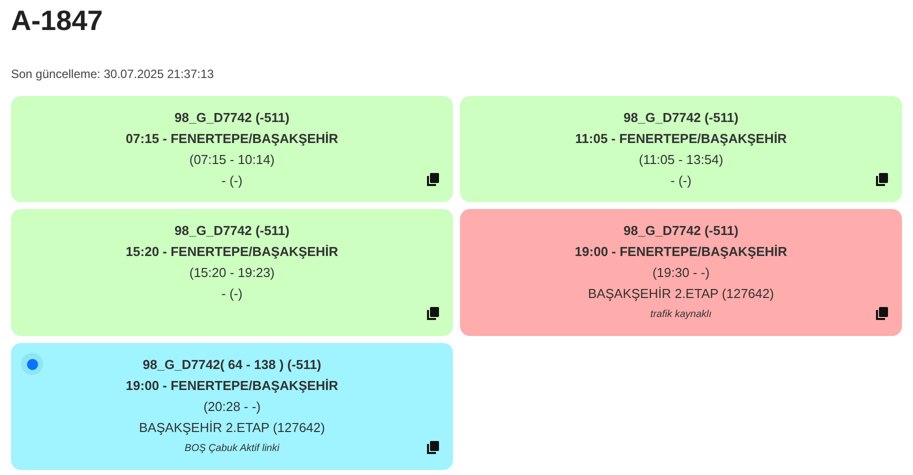  I want to click on line-code: 98_G_D7742( 64 - 138 ) (-511), so click(232, 365).